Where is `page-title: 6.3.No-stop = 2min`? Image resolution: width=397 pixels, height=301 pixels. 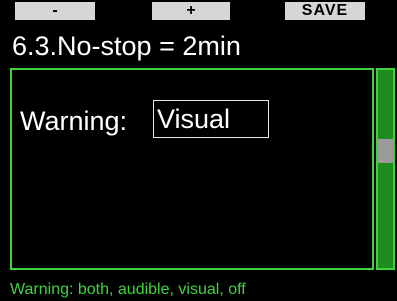
page-title: 6.3.No-stop = 2min is located at coordinates (126, 46).